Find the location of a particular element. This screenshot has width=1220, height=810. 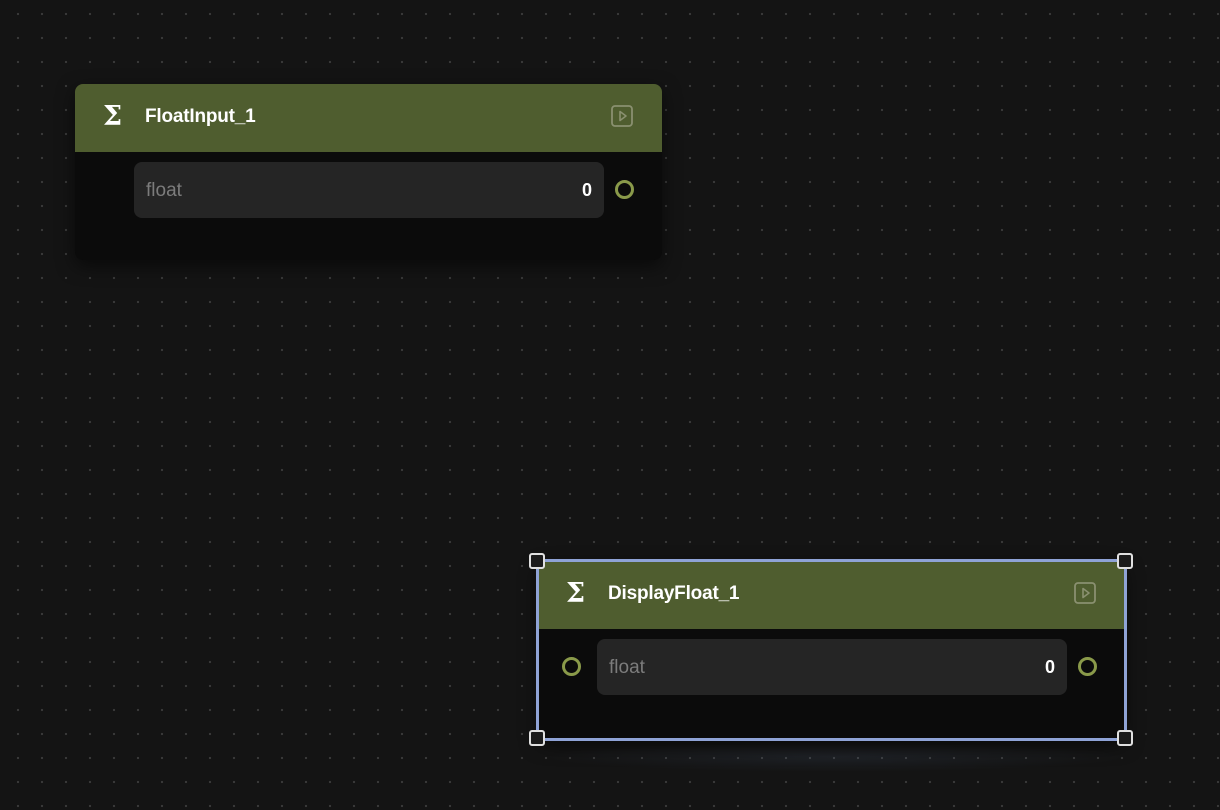

node-header: Σ FloatInput_1 is located at coordinates (368, 118).